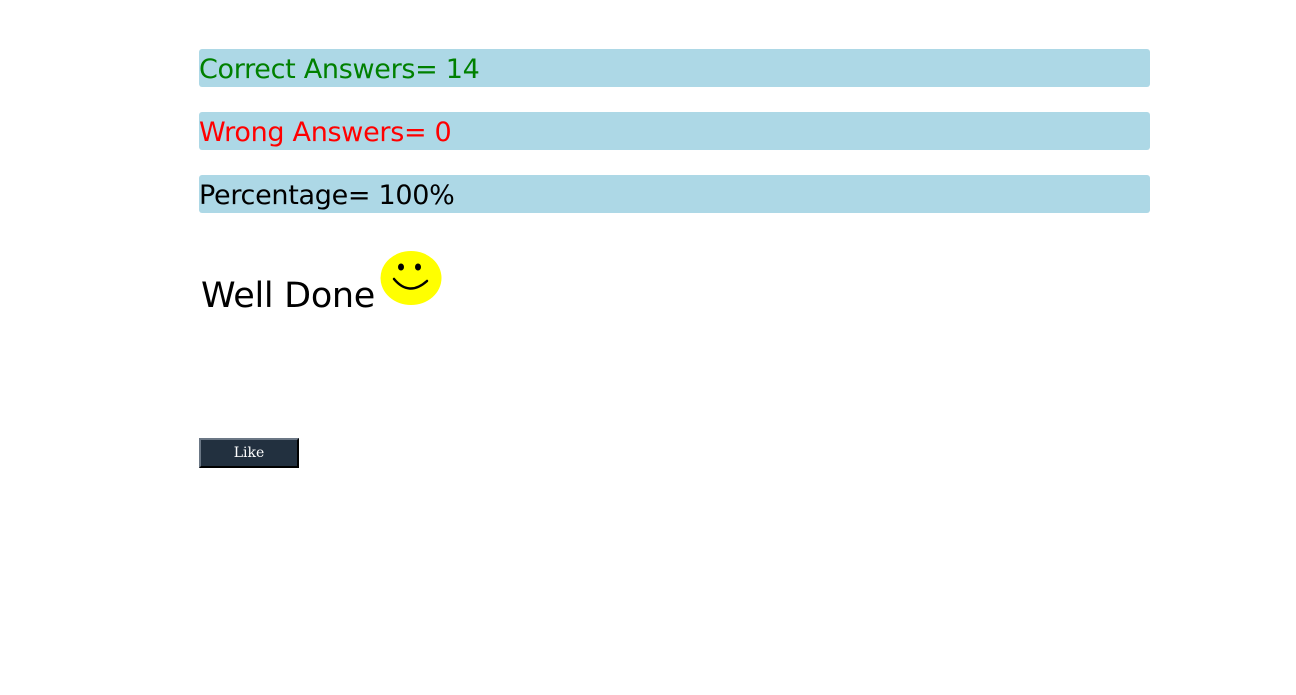 The image size is (1296, 695). What do you see at coordinates (401, 267) in the screenshot?
I see `smiley-left-eye` at bounding box center [401, 267].